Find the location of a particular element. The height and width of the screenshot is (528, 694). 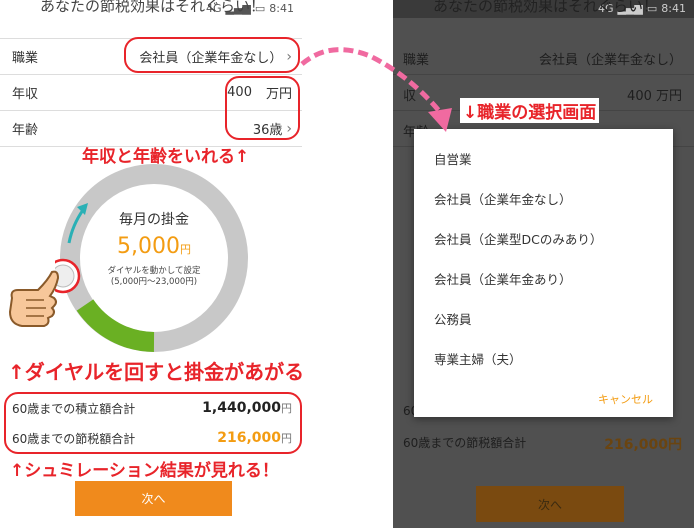

option-employee-with-pension: 会社員（企業年金あり） is located at coordinates (503, 278).